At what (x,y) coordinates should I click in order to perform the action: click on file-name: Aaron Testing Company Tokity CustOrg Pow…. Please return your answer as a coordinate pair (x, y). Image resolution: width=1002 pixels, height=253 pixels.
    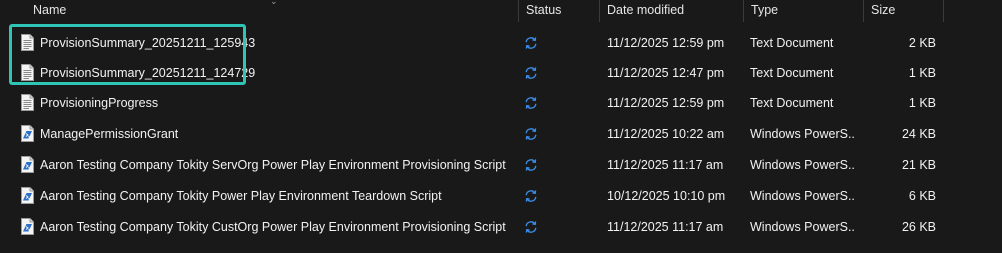
    Looking at the image, I should click on (285, 227).